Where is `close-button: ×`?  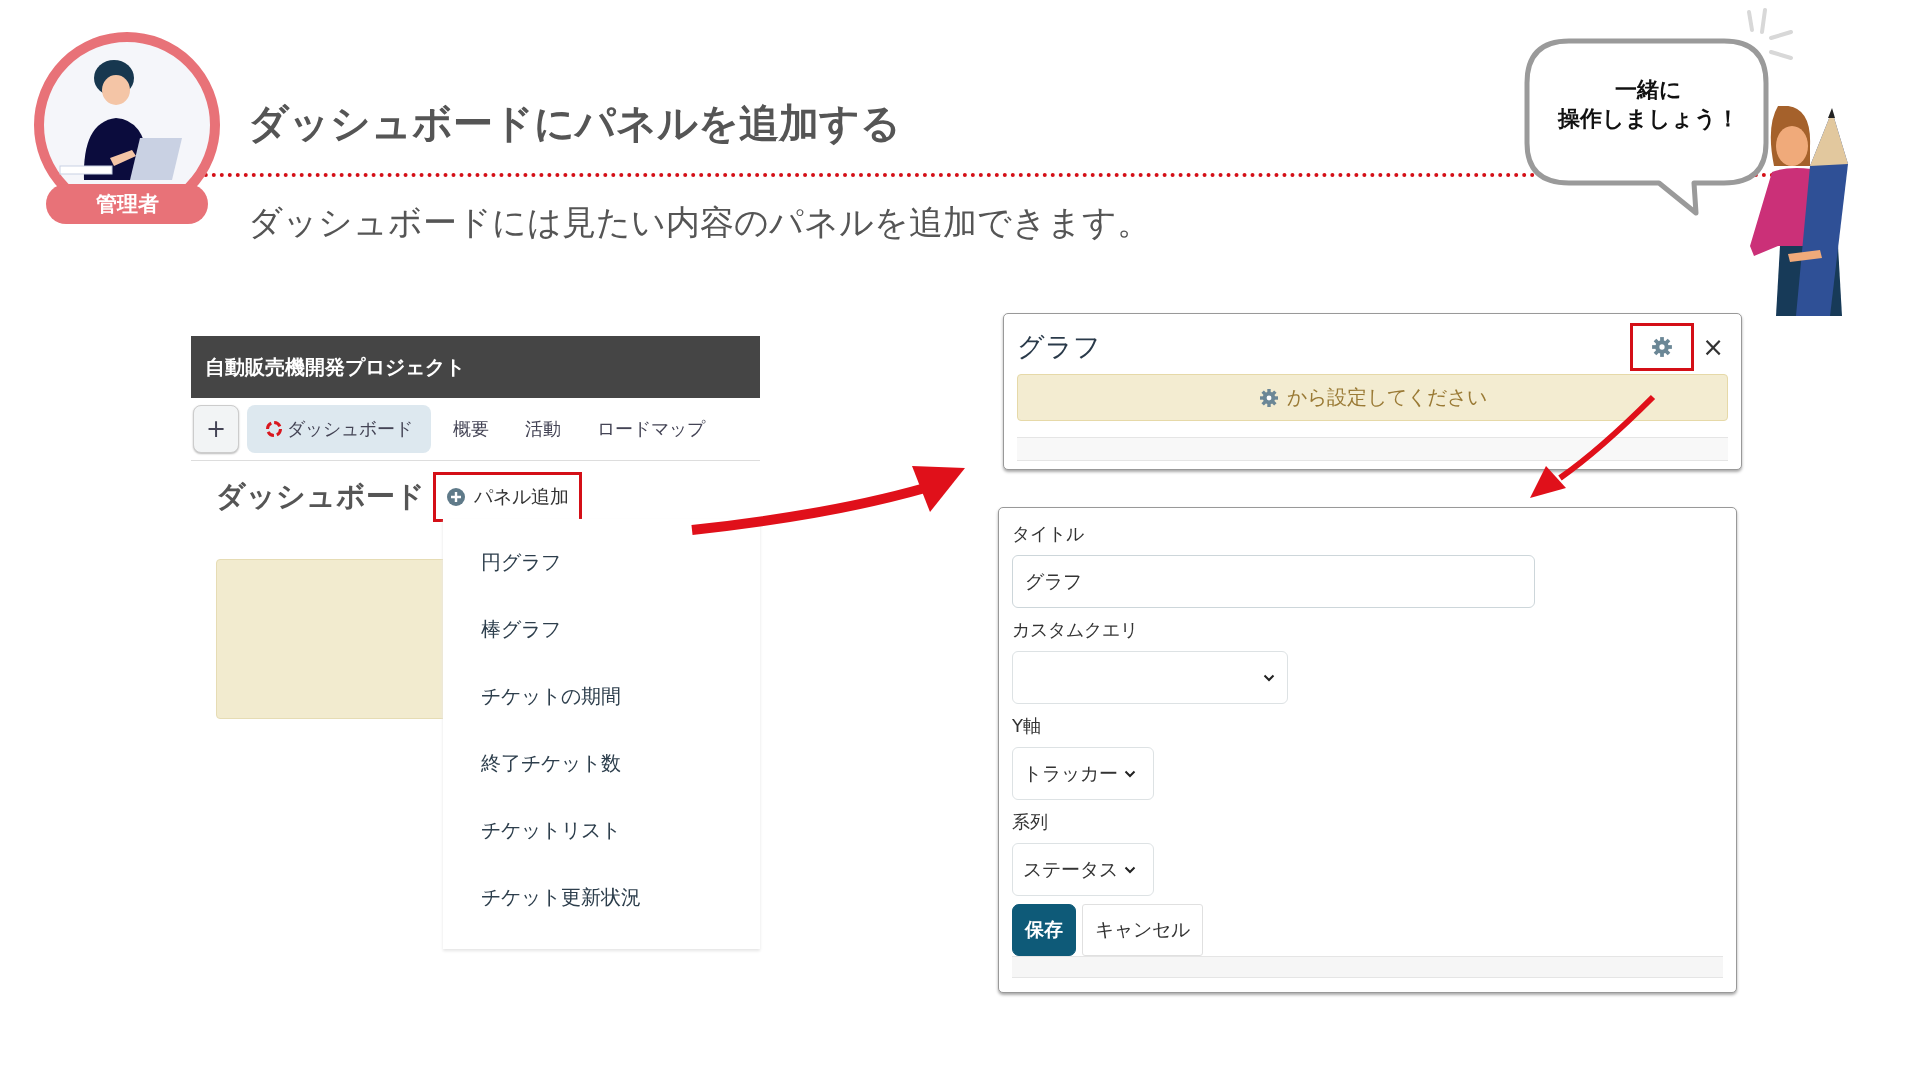 close-button: × is located at coordinates (1713, 347).